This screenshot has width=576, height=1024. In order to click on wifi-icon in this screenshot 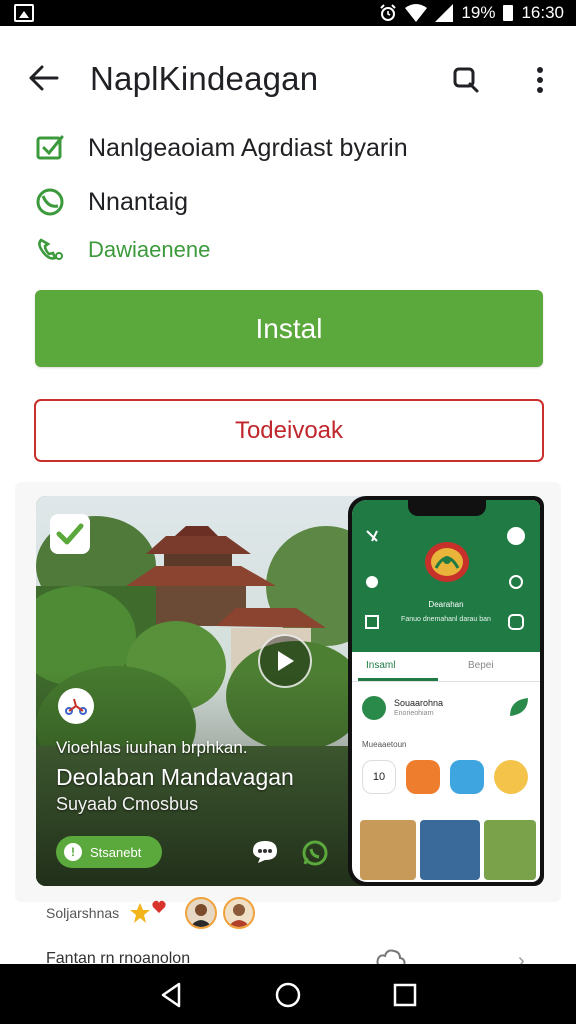, I will do `click(416, 13)`.